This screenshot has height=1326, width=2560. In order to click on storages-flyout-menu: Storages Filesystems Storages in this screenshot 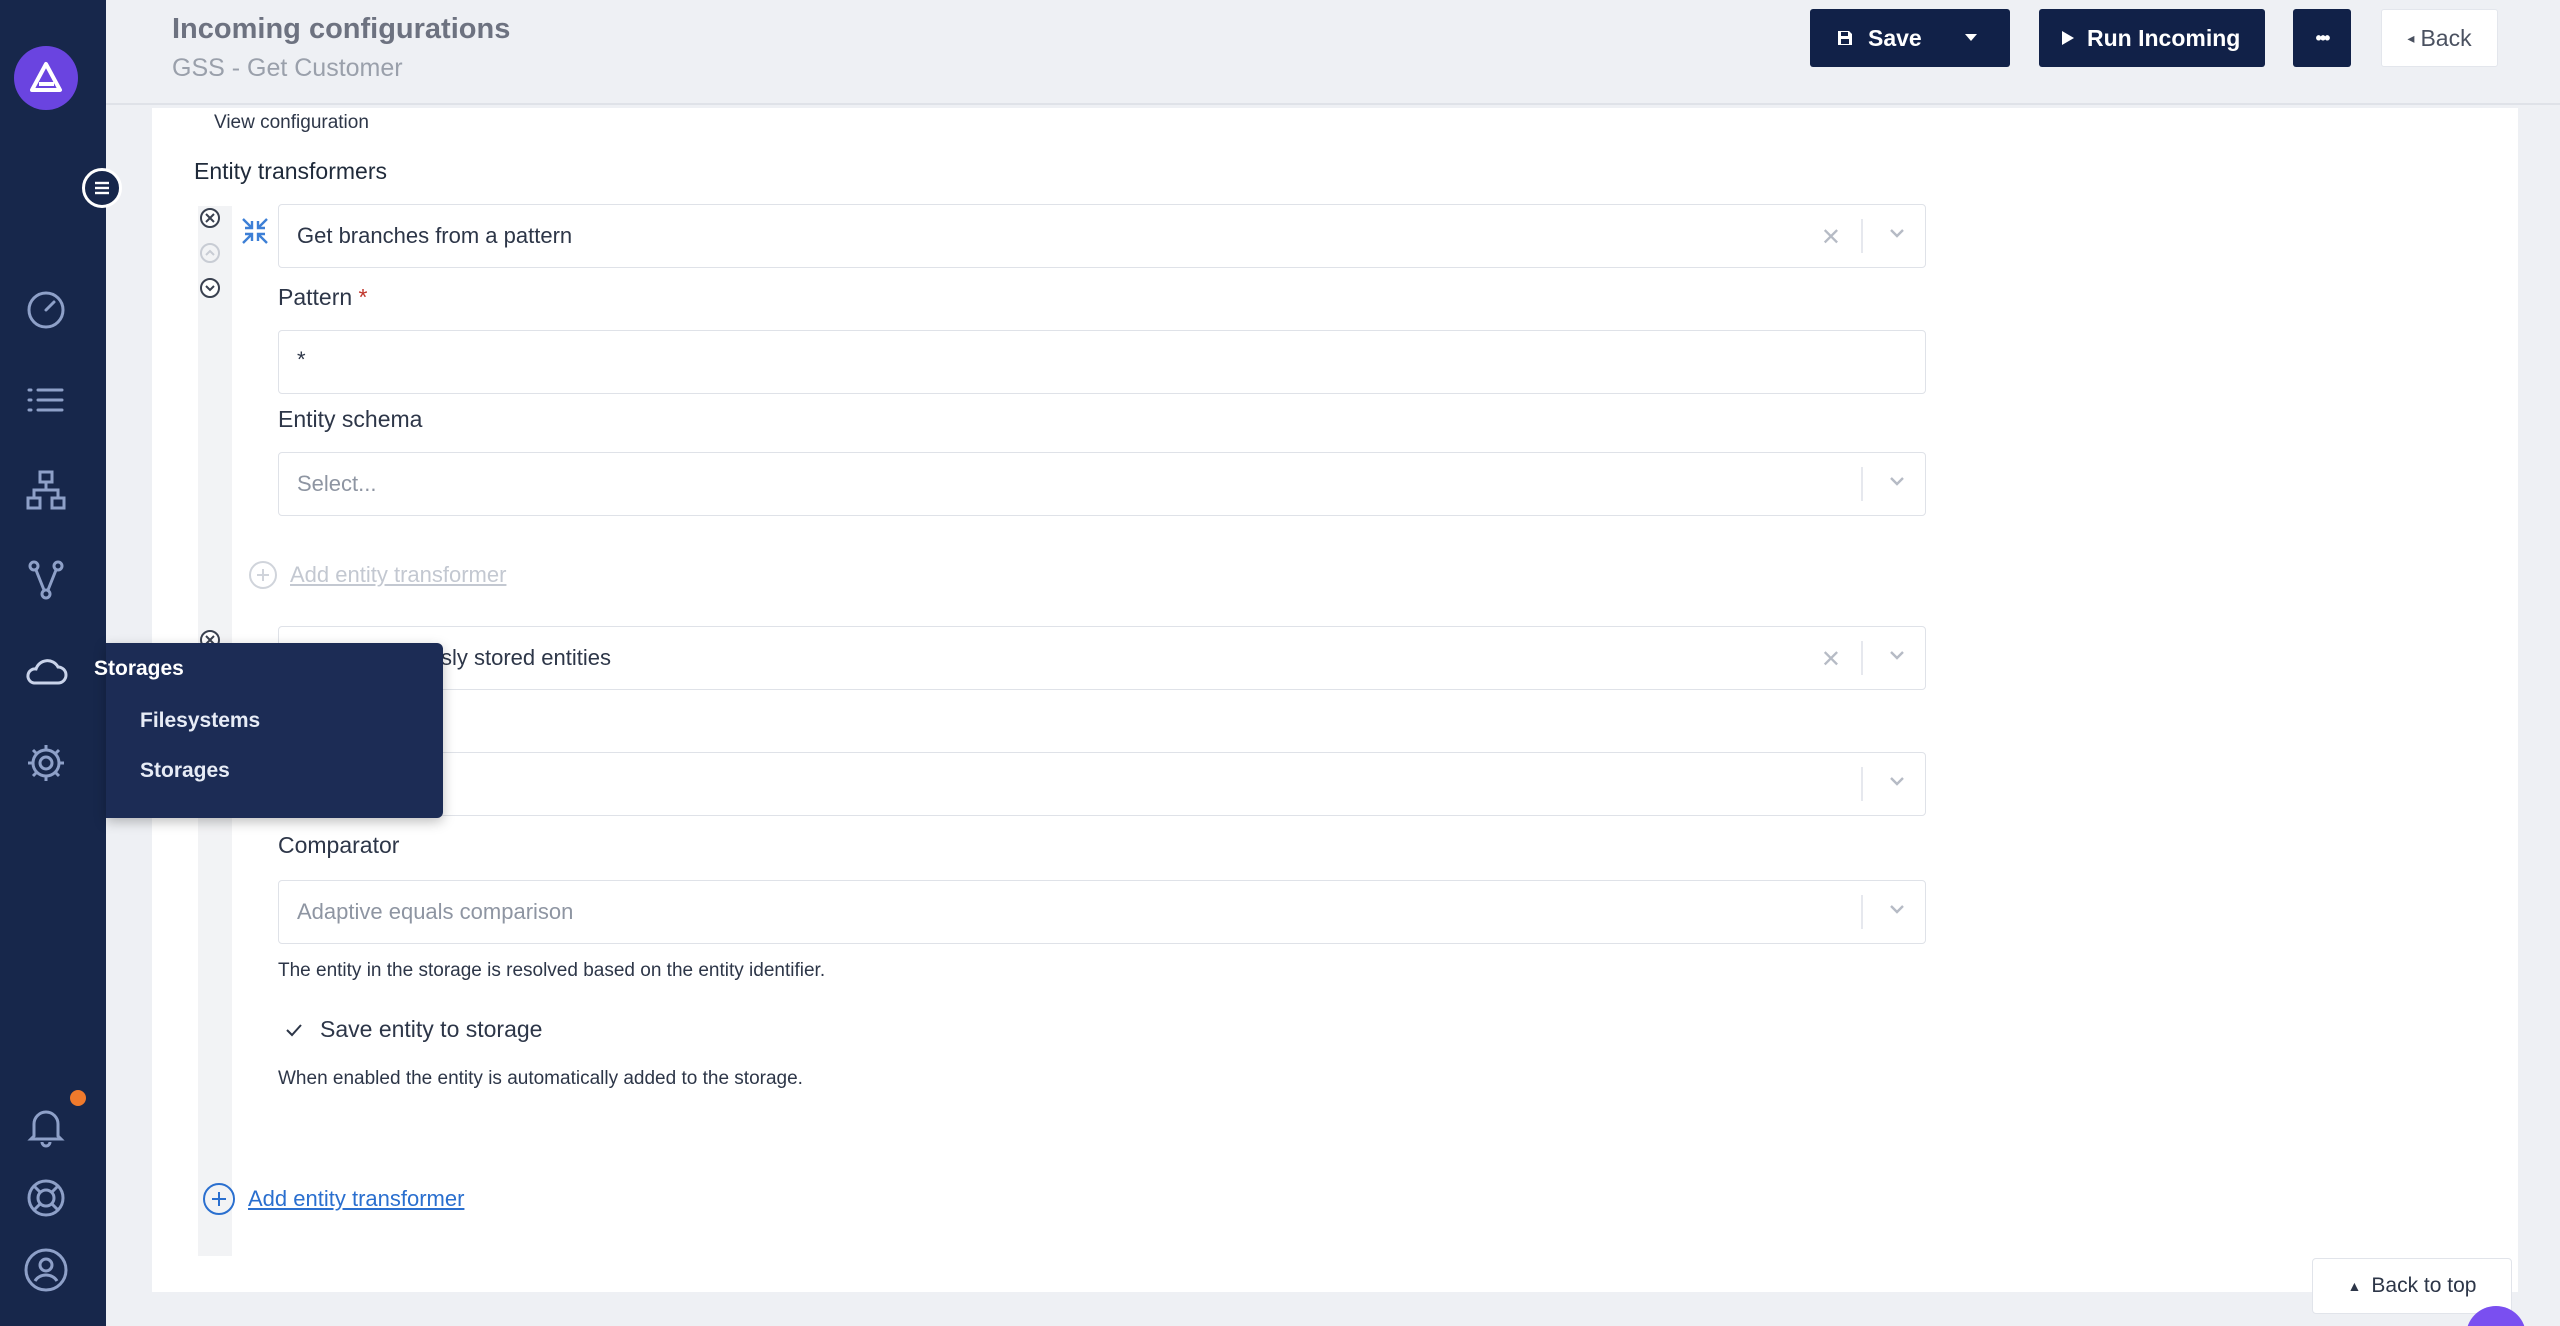, I will do `click(268, 730)`.